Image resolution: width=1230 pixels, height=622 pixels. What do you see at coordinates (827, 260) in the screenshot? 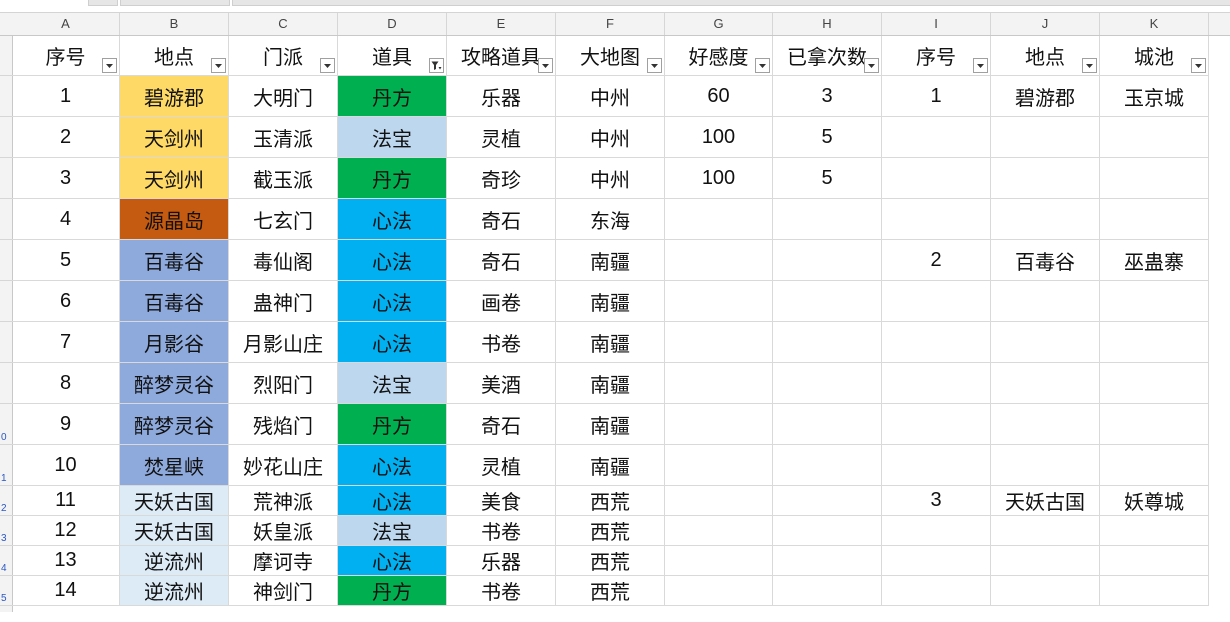
I see `cell-h6` at bounding box center [827, 260].